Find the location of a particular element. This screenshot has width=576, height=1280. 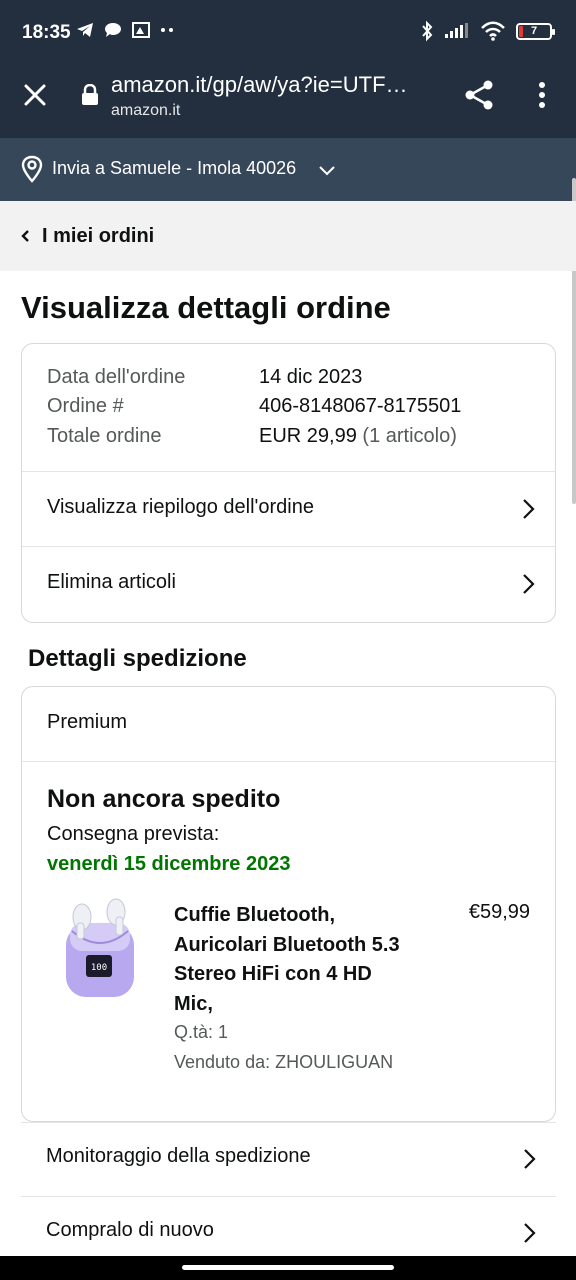

back-to-orders: I miei ordini is located at coordinates (288, 236).